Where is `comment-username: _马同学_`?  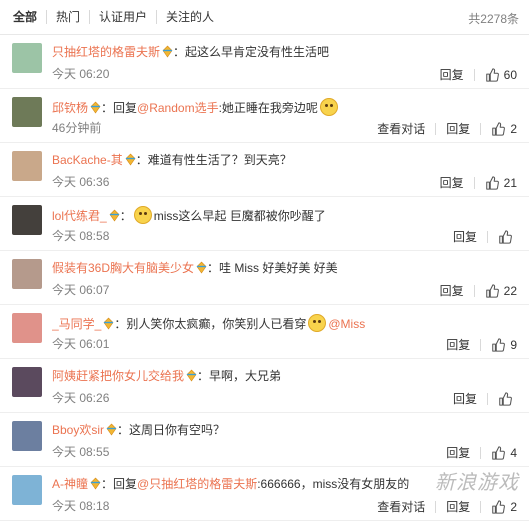 comment-username: _马同学_ is located at coordinates (76, 324).